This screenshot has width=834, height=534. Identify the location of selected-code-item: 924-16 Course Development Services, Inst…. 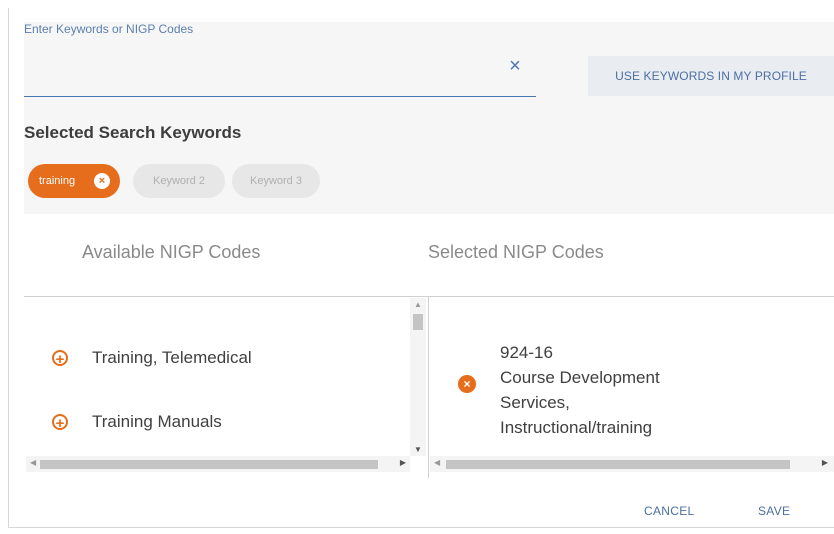
(580, 390).